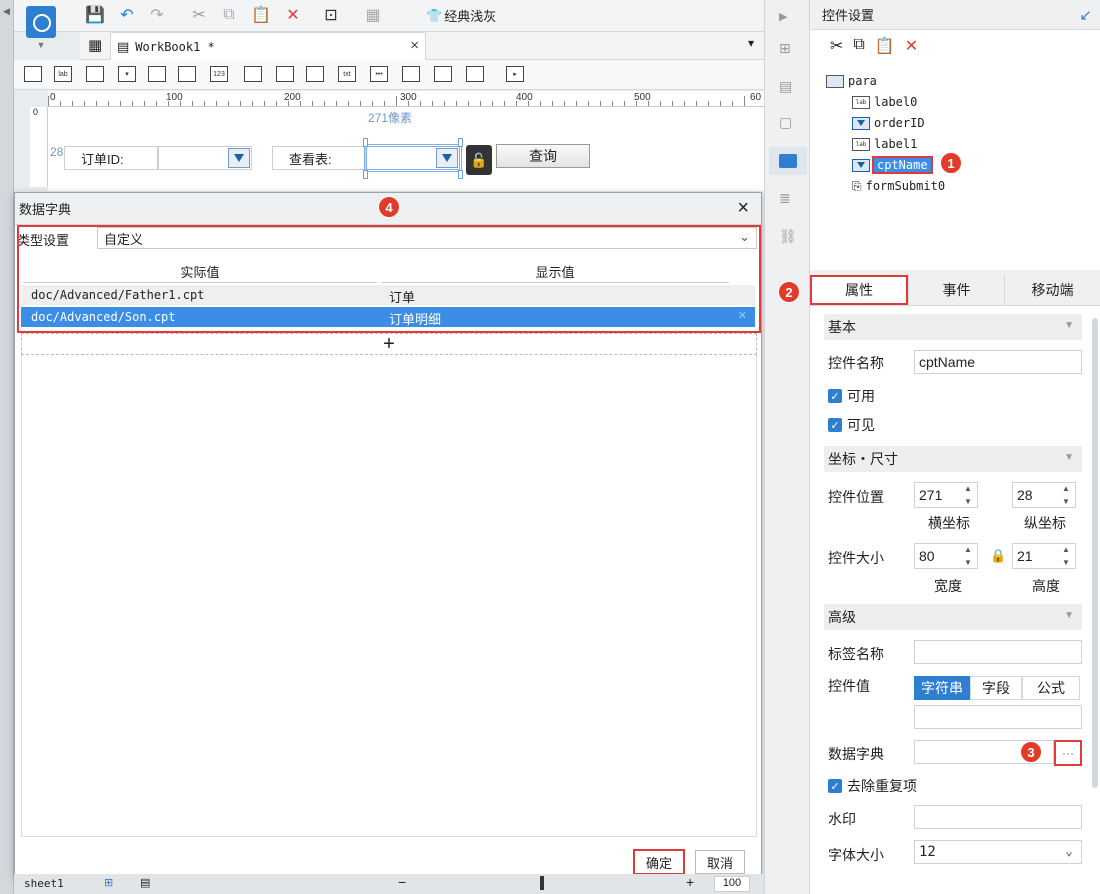 The width and height of the screenshot is (1100, 894). Describe the element at coordinates (415, 318) in the screenshot. I see `display-value-cell: 订单明细` at that location.